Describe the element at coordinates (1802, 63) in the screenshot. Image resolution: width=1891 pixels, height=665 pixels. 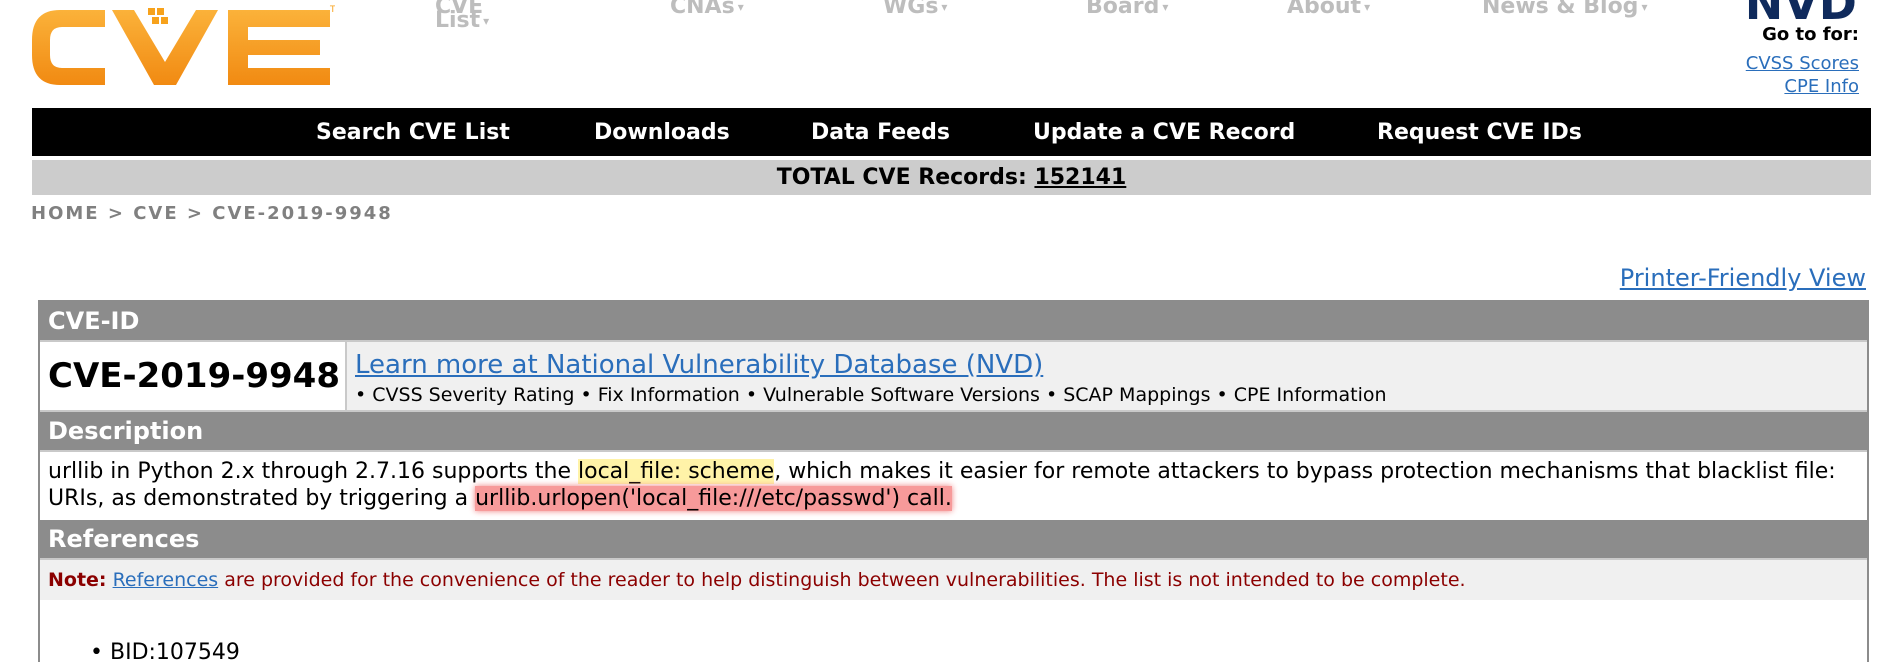
I see `cvss-scores-link: CVSS Scores` at that location.